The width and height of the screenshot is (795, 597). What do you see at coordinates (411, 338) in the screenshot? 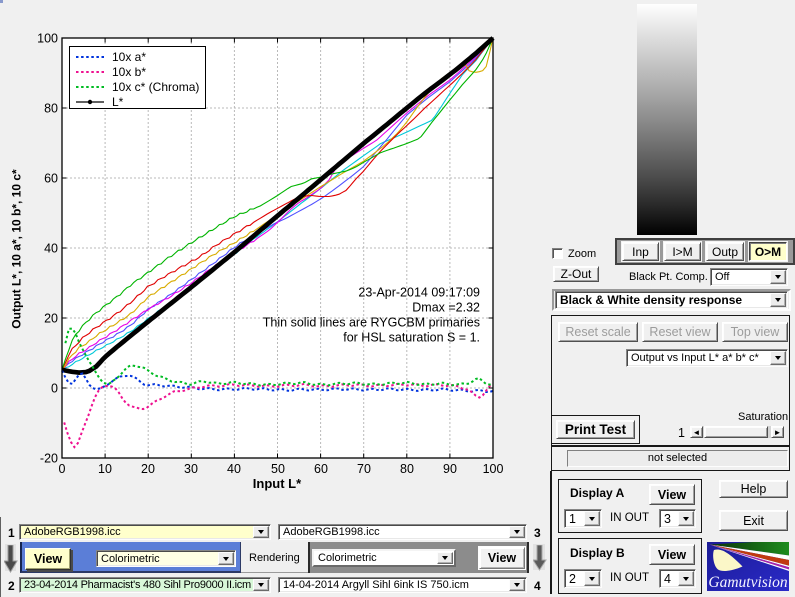
I see `svg-text: for HSL saturation S = 1.` at bounding box center [411, 338].